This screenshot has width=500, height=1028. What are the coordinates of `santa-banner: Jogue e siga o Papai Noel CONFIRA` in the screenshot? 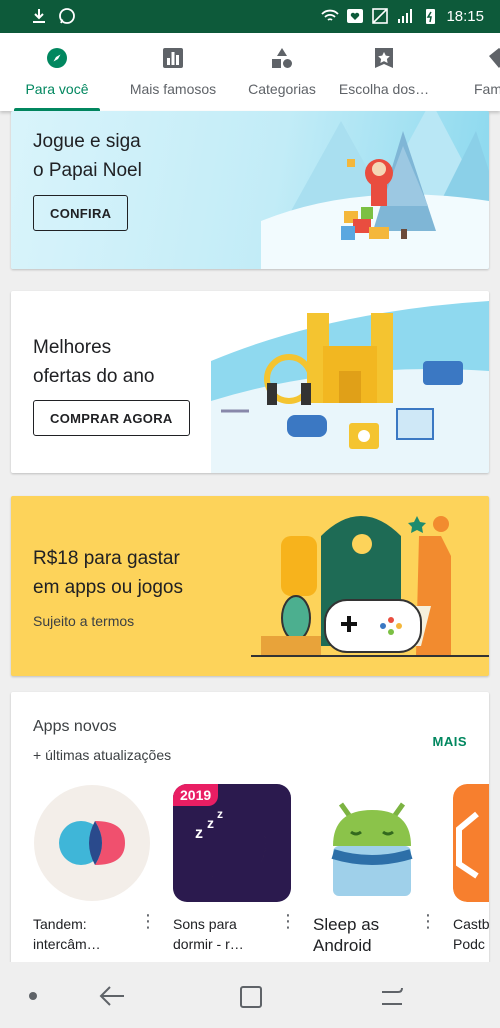 It's located at (250, 190).